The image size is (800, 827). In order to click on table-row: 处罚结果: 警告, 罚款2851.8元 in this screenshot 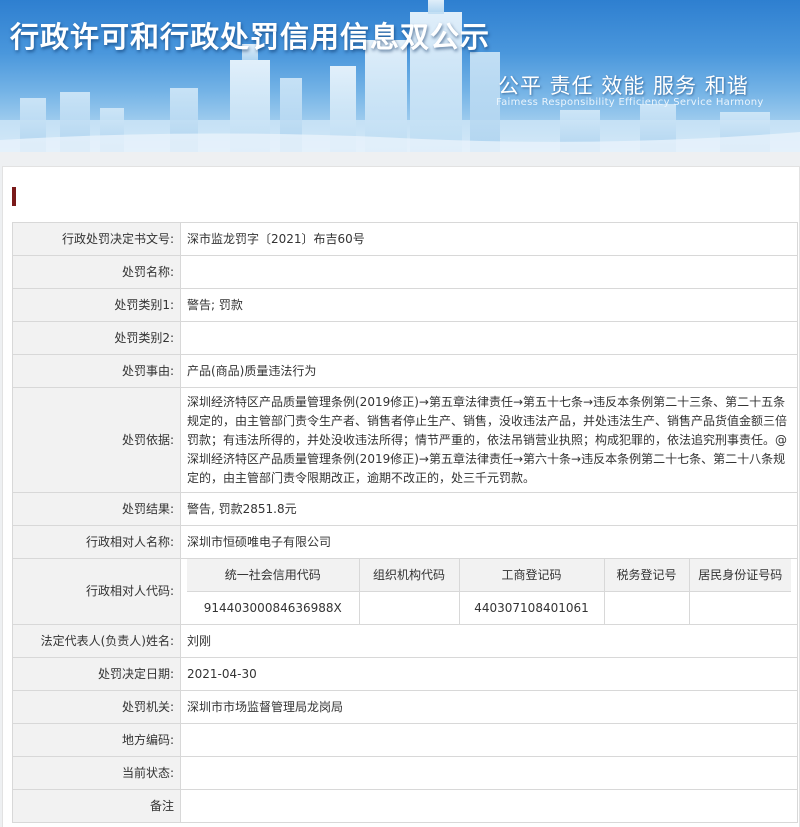, I will do `click(405, 509)`.